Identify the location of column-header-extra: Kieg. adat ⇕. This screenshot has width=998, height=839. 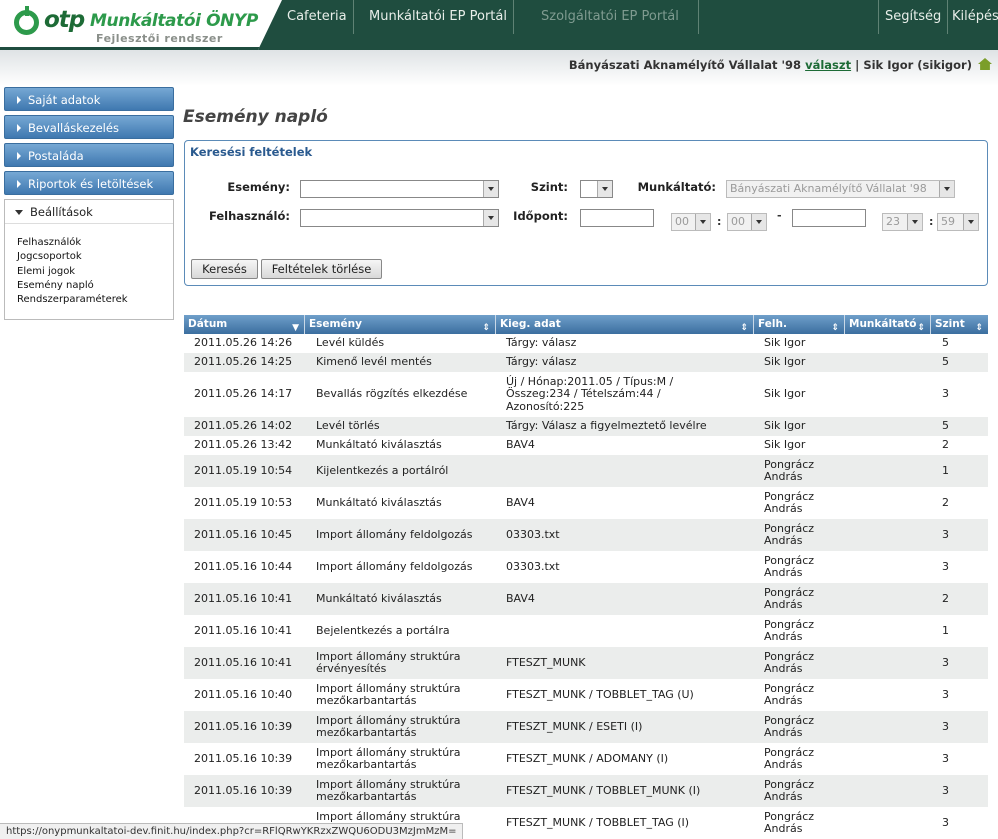
(625, 324).